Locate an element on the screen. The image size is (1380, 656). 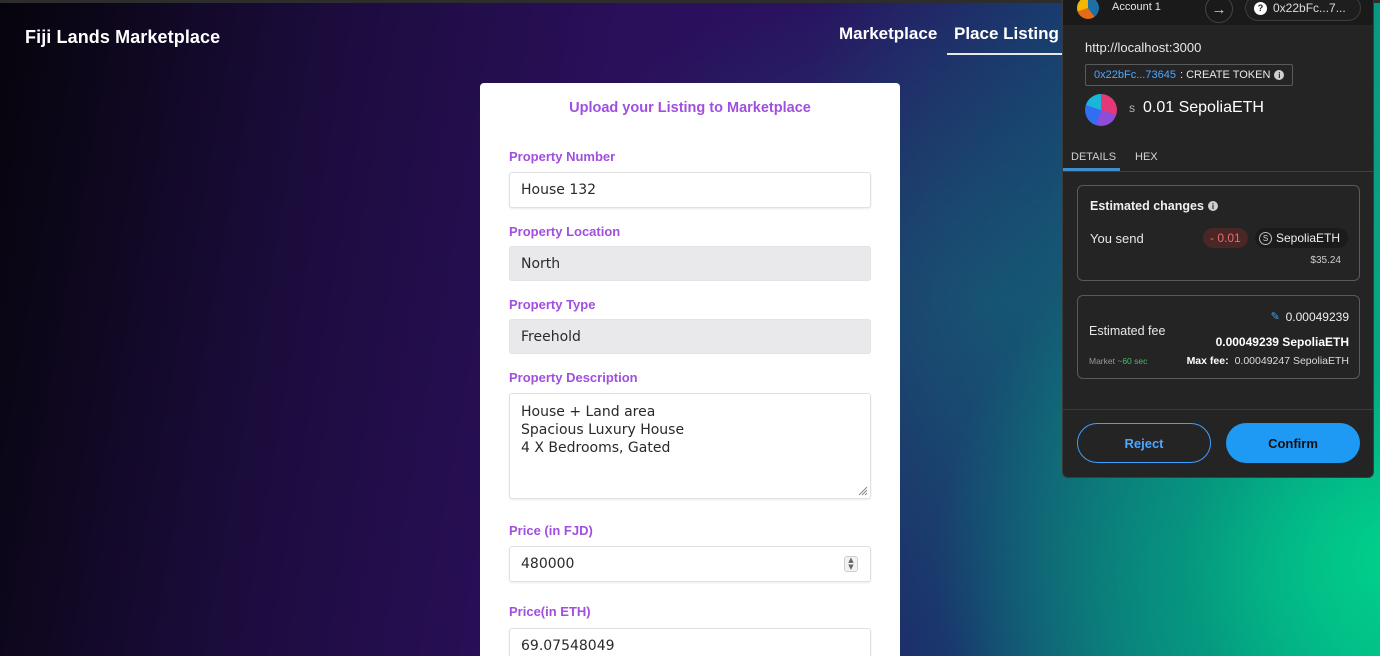
property-location-value: North is located at coordinates (541, 263).